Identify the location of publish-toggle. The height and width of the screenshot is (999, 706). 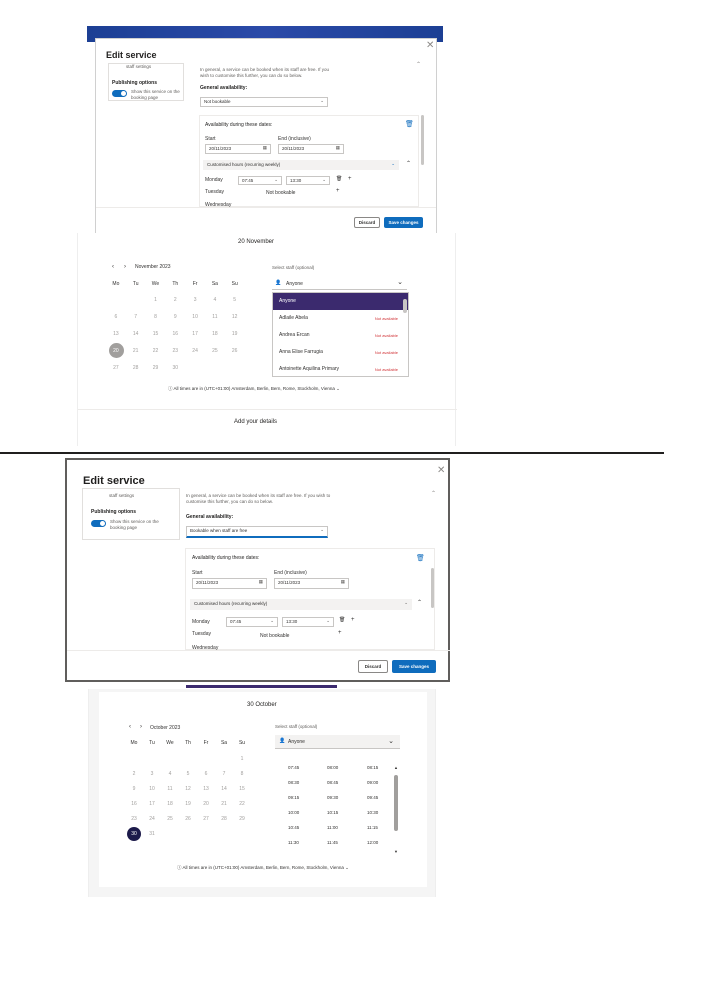
(119, 93).